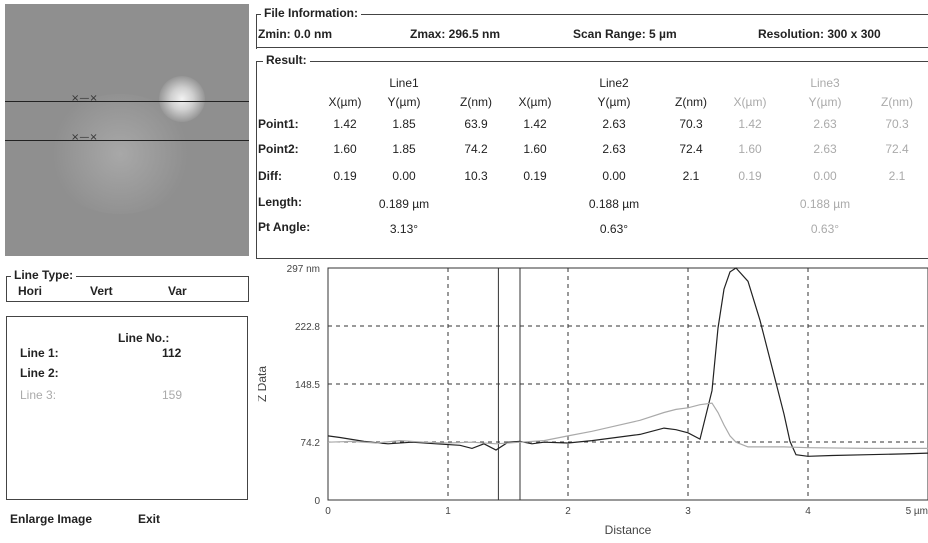  I want to click on enlarge-image-button: Enlarge Image, so click(51, 519).